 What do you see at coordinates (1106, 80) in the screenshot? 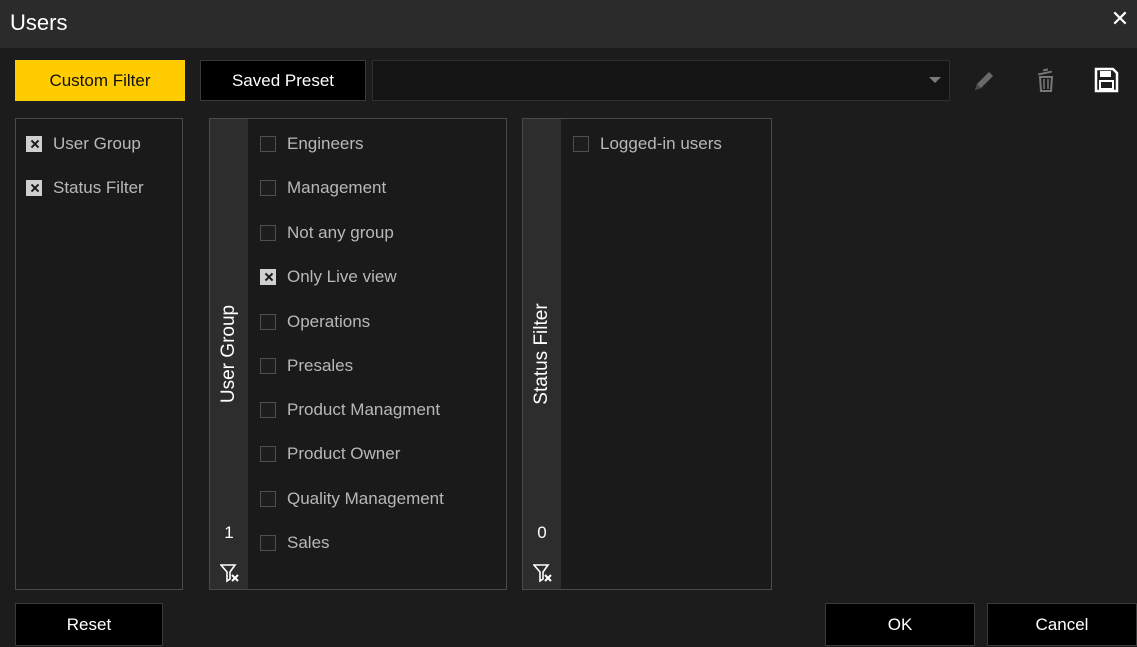
I see `save-icon` at bounding box center [1106, 80].